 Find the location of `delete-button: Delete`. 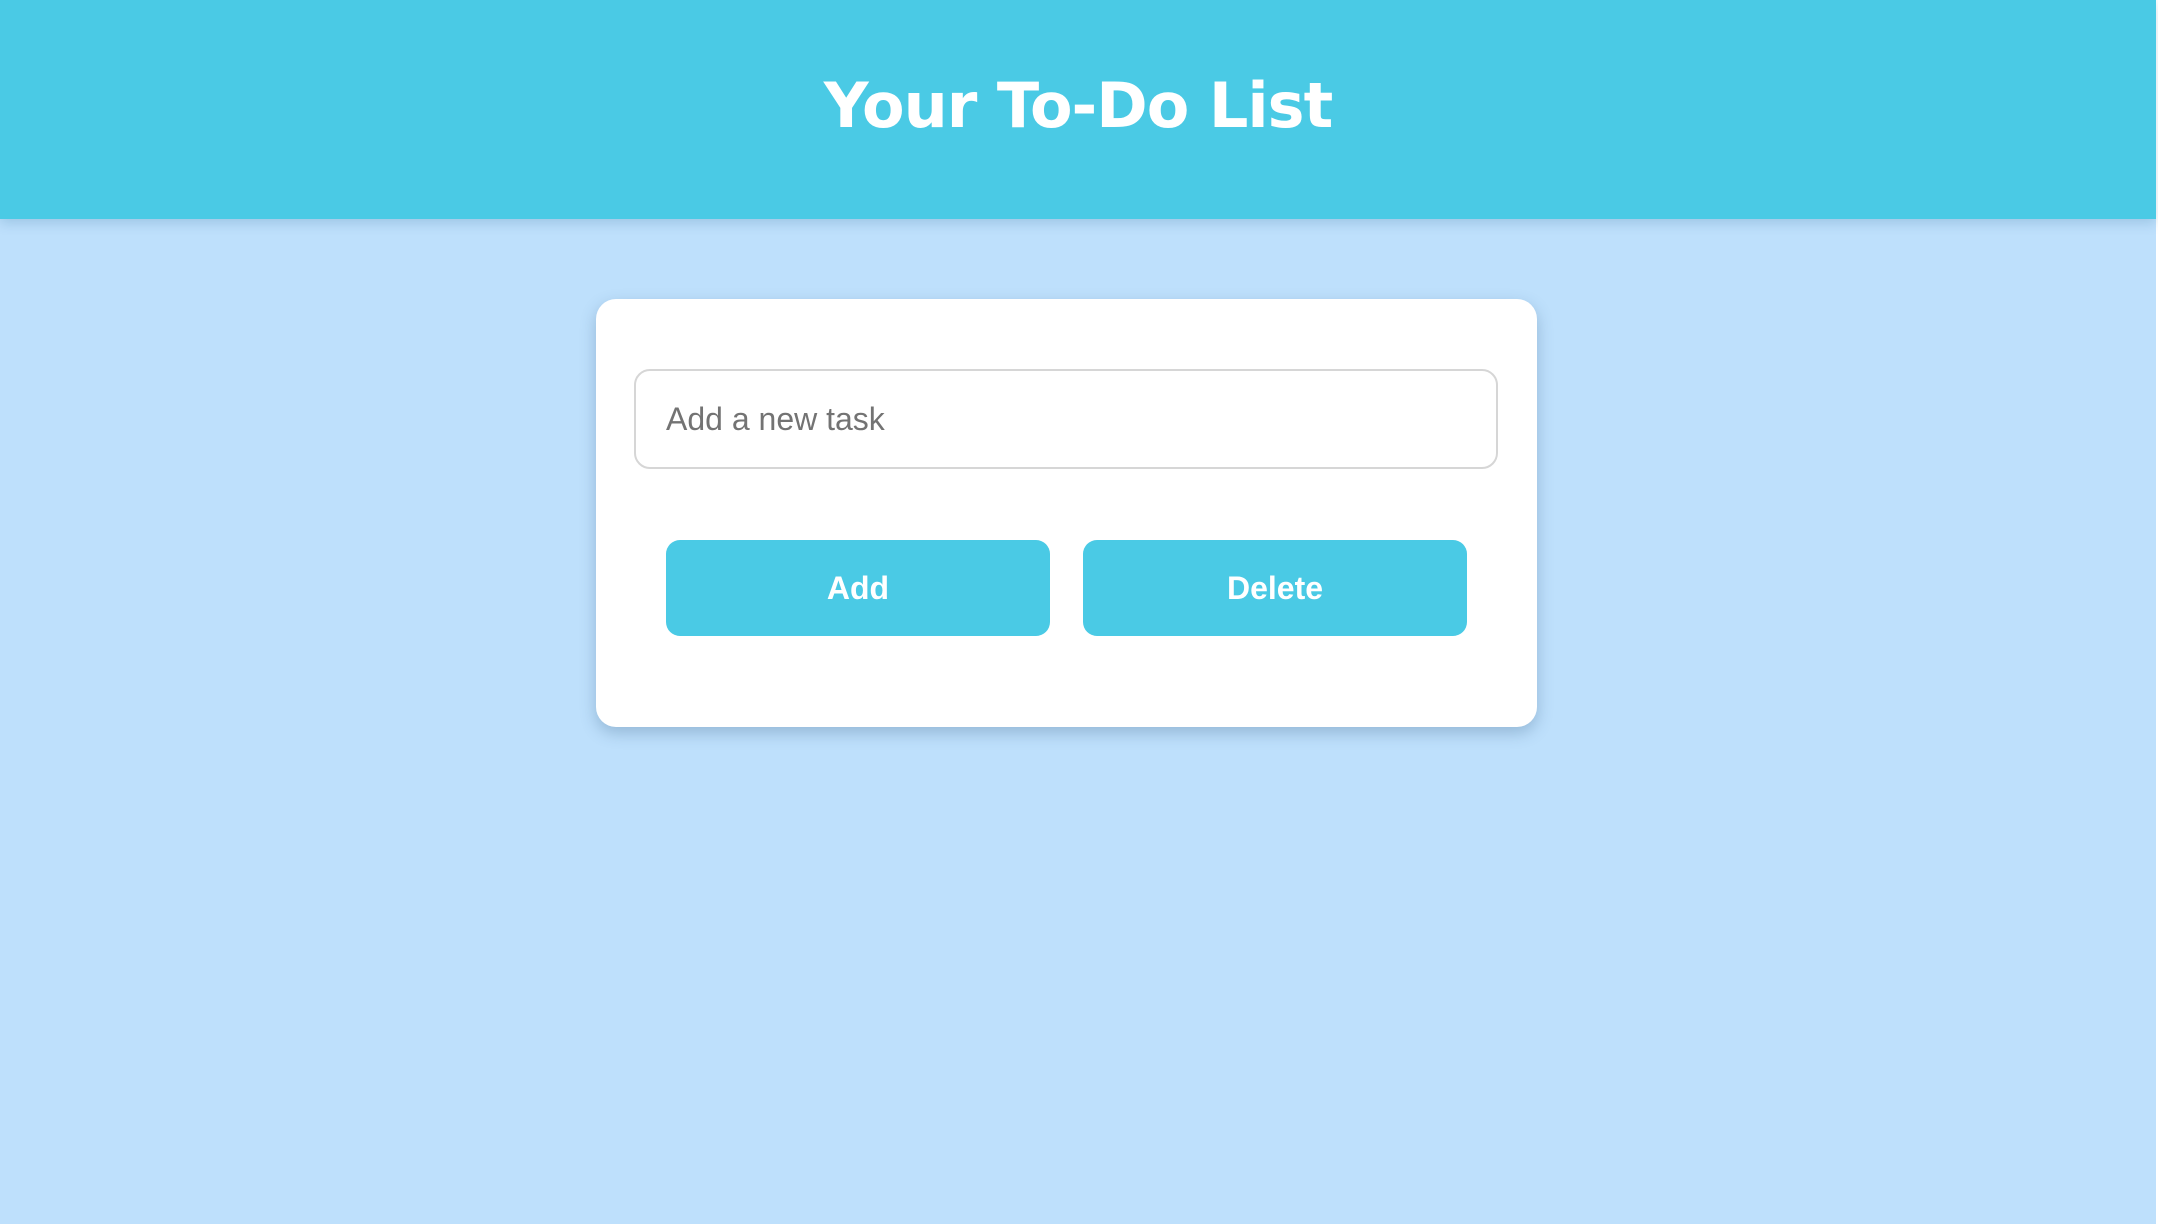

delete-button: Delete is located at coordinates (1275, 588).